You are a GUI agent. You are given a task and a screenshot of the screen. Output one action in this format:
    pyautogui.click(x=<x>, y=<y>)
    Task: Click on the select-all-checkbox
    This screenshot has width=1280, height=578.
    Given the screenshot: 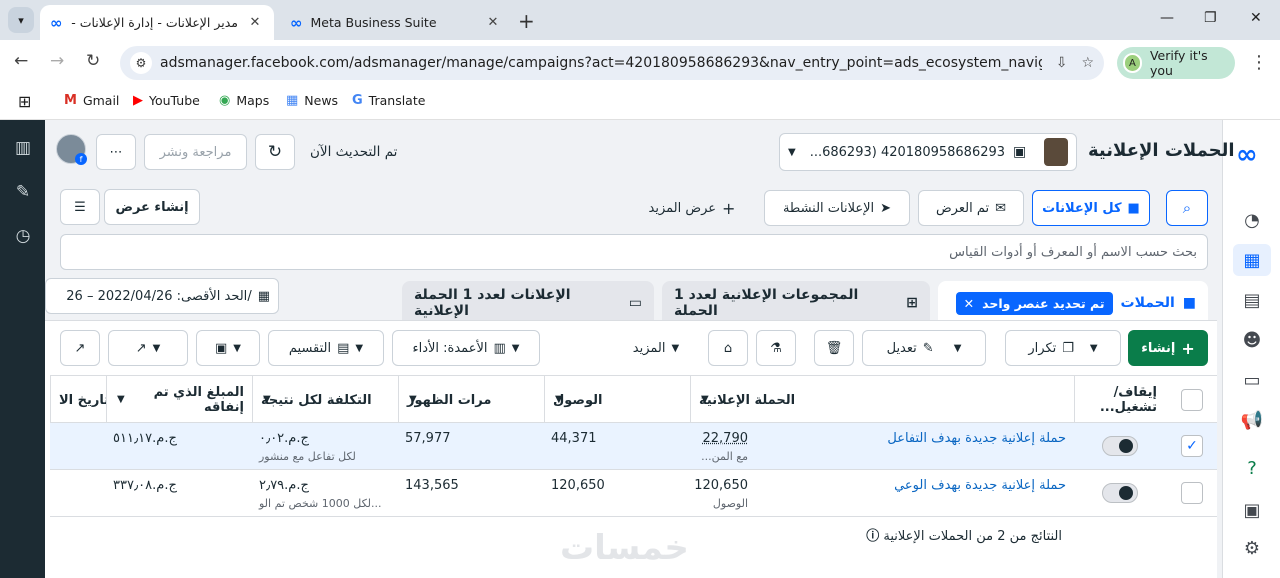 What is the action you would take?
    pyautogui.click(x=1192, y=400)
    